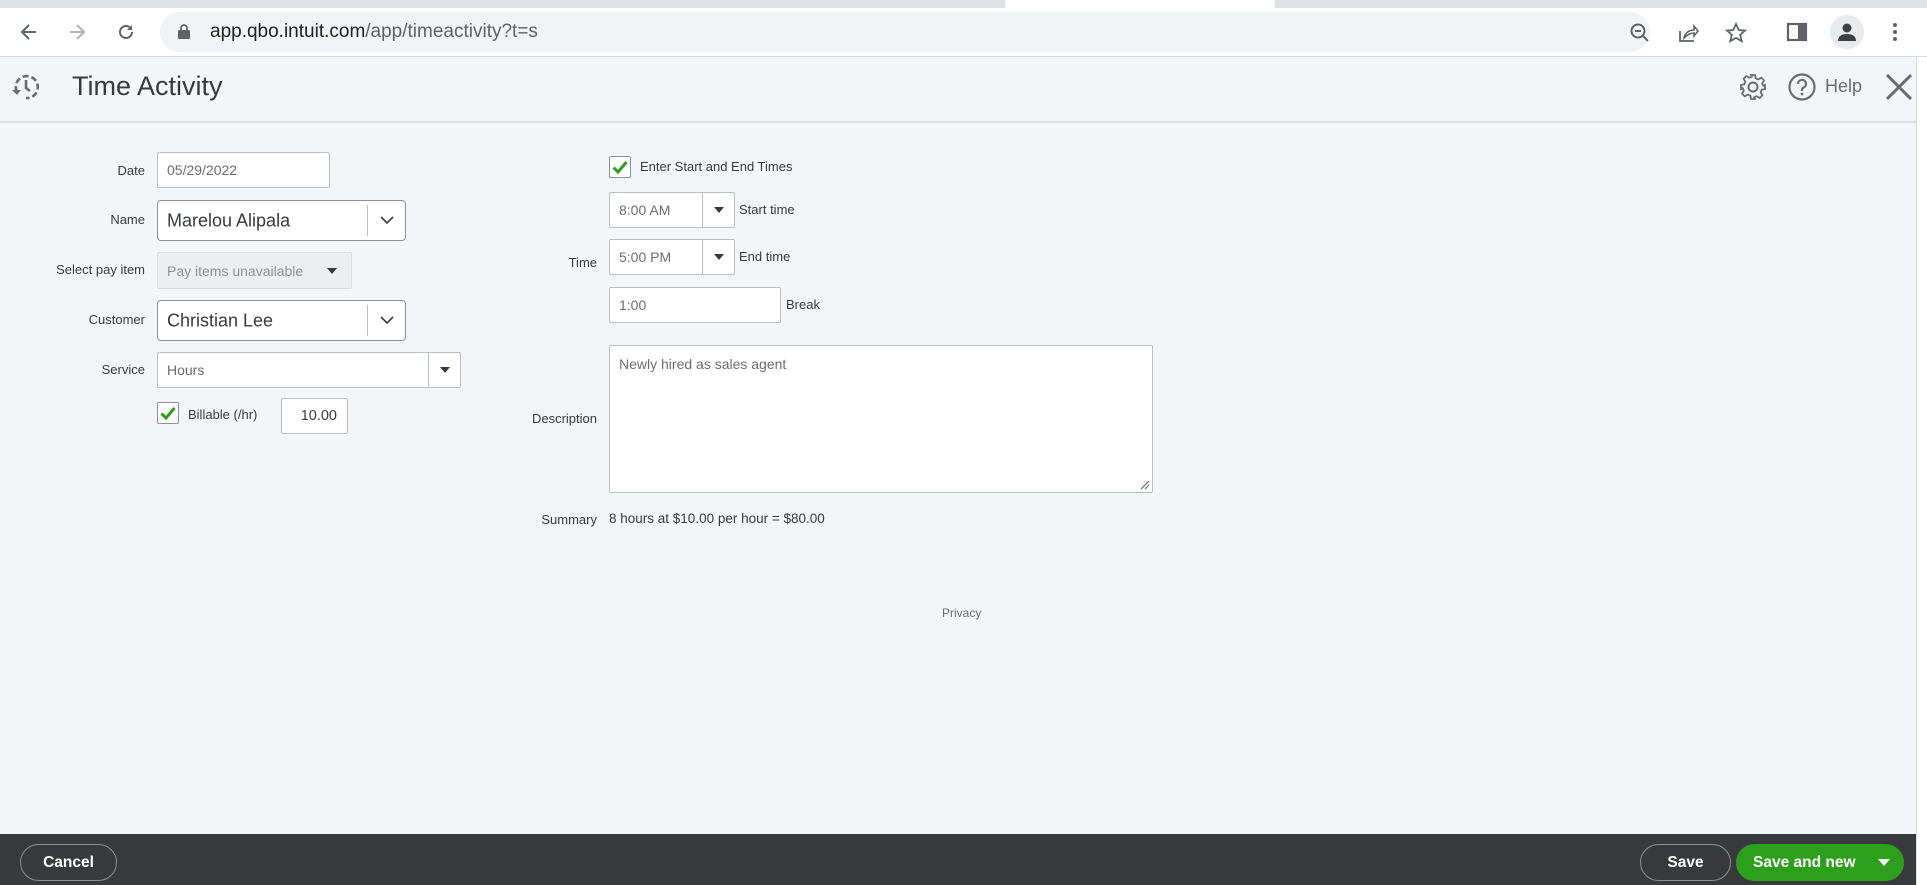  I want to click on side-panel-icon, so click(1797, 32).